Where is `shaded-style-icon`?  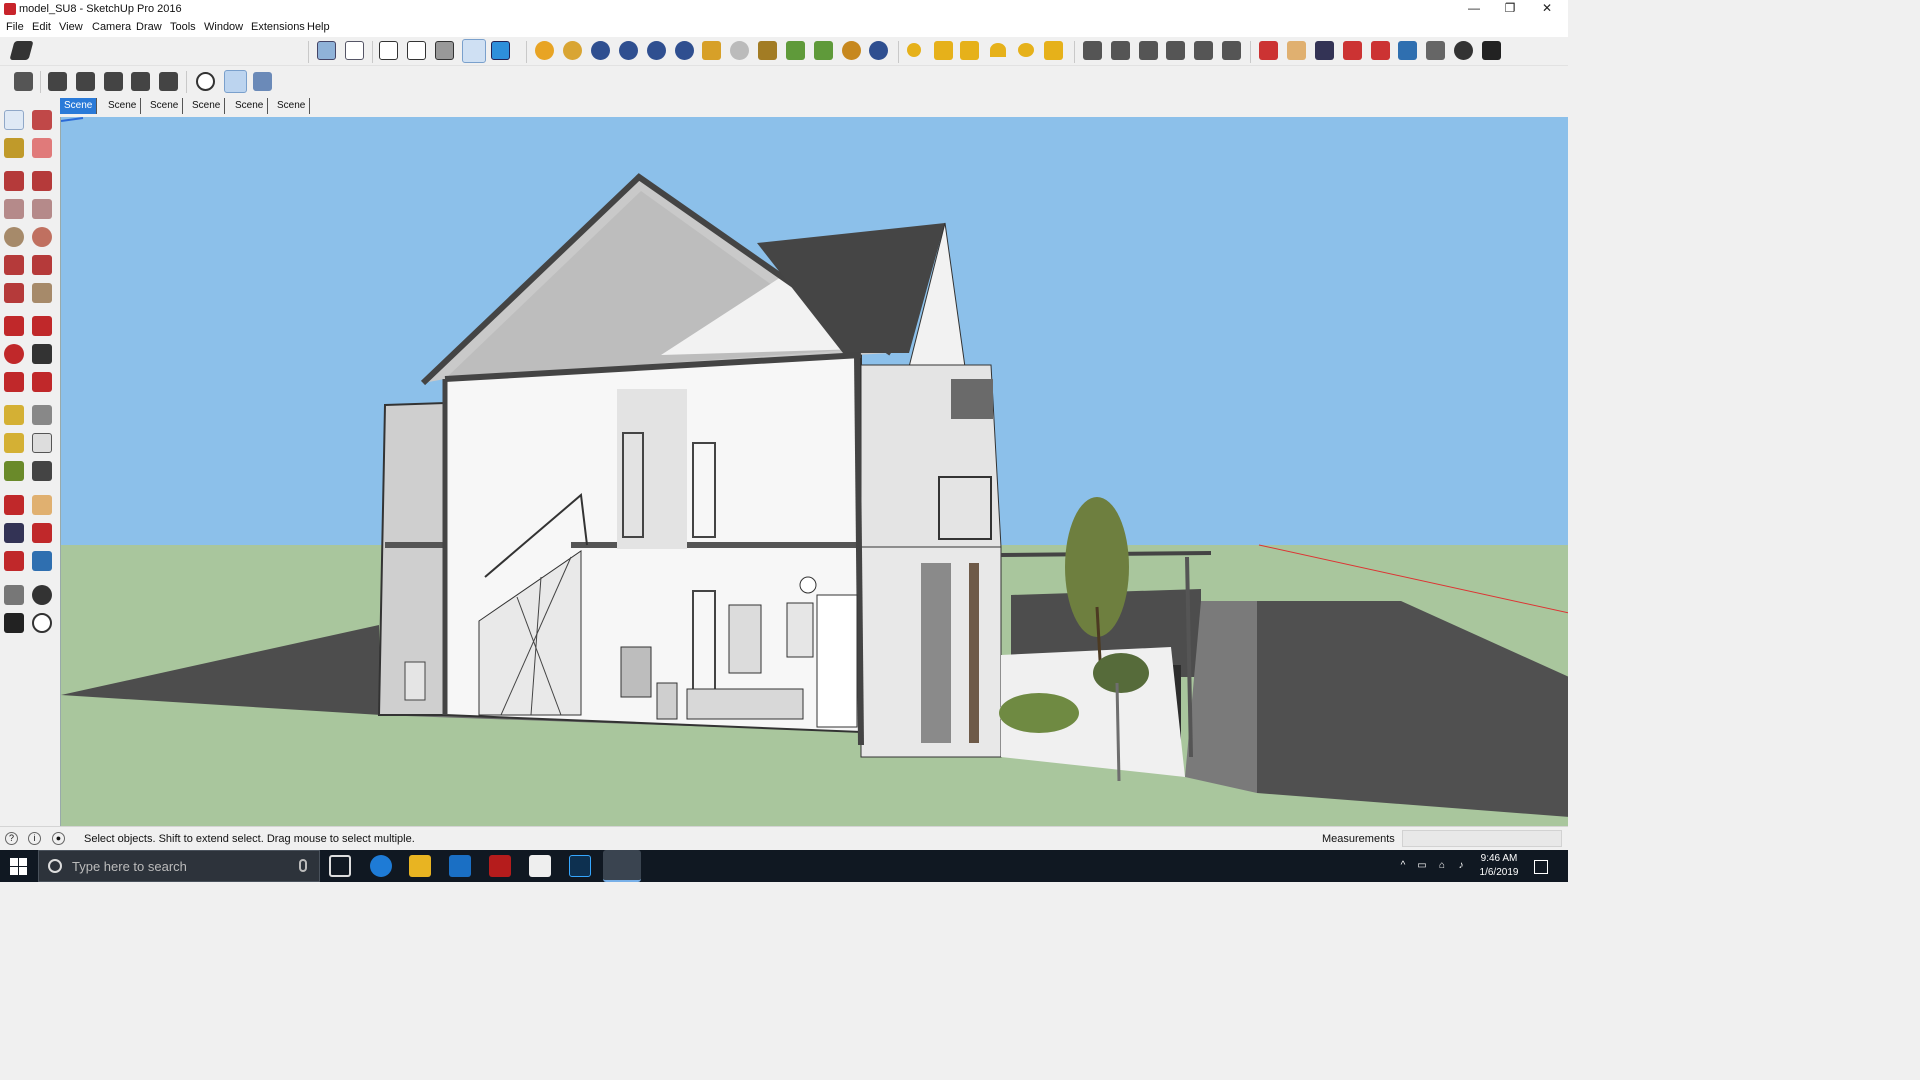
shaded-style-icon is located at coordinates (444, 50).